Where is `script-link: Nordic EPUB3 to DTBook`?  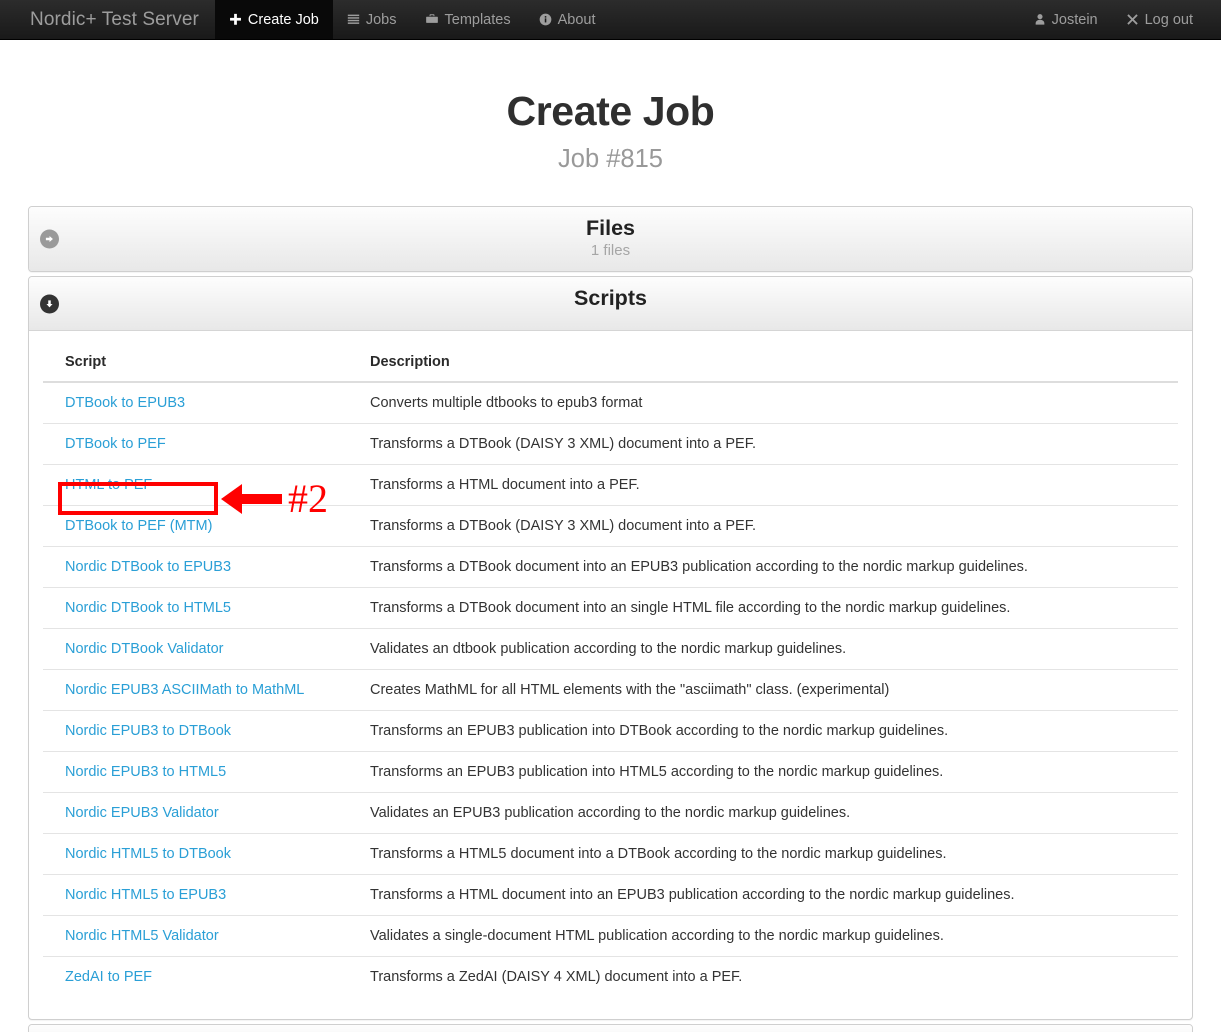
script-link: Nordic EPUB3 to DTBook is located at coordinates (148, 731).